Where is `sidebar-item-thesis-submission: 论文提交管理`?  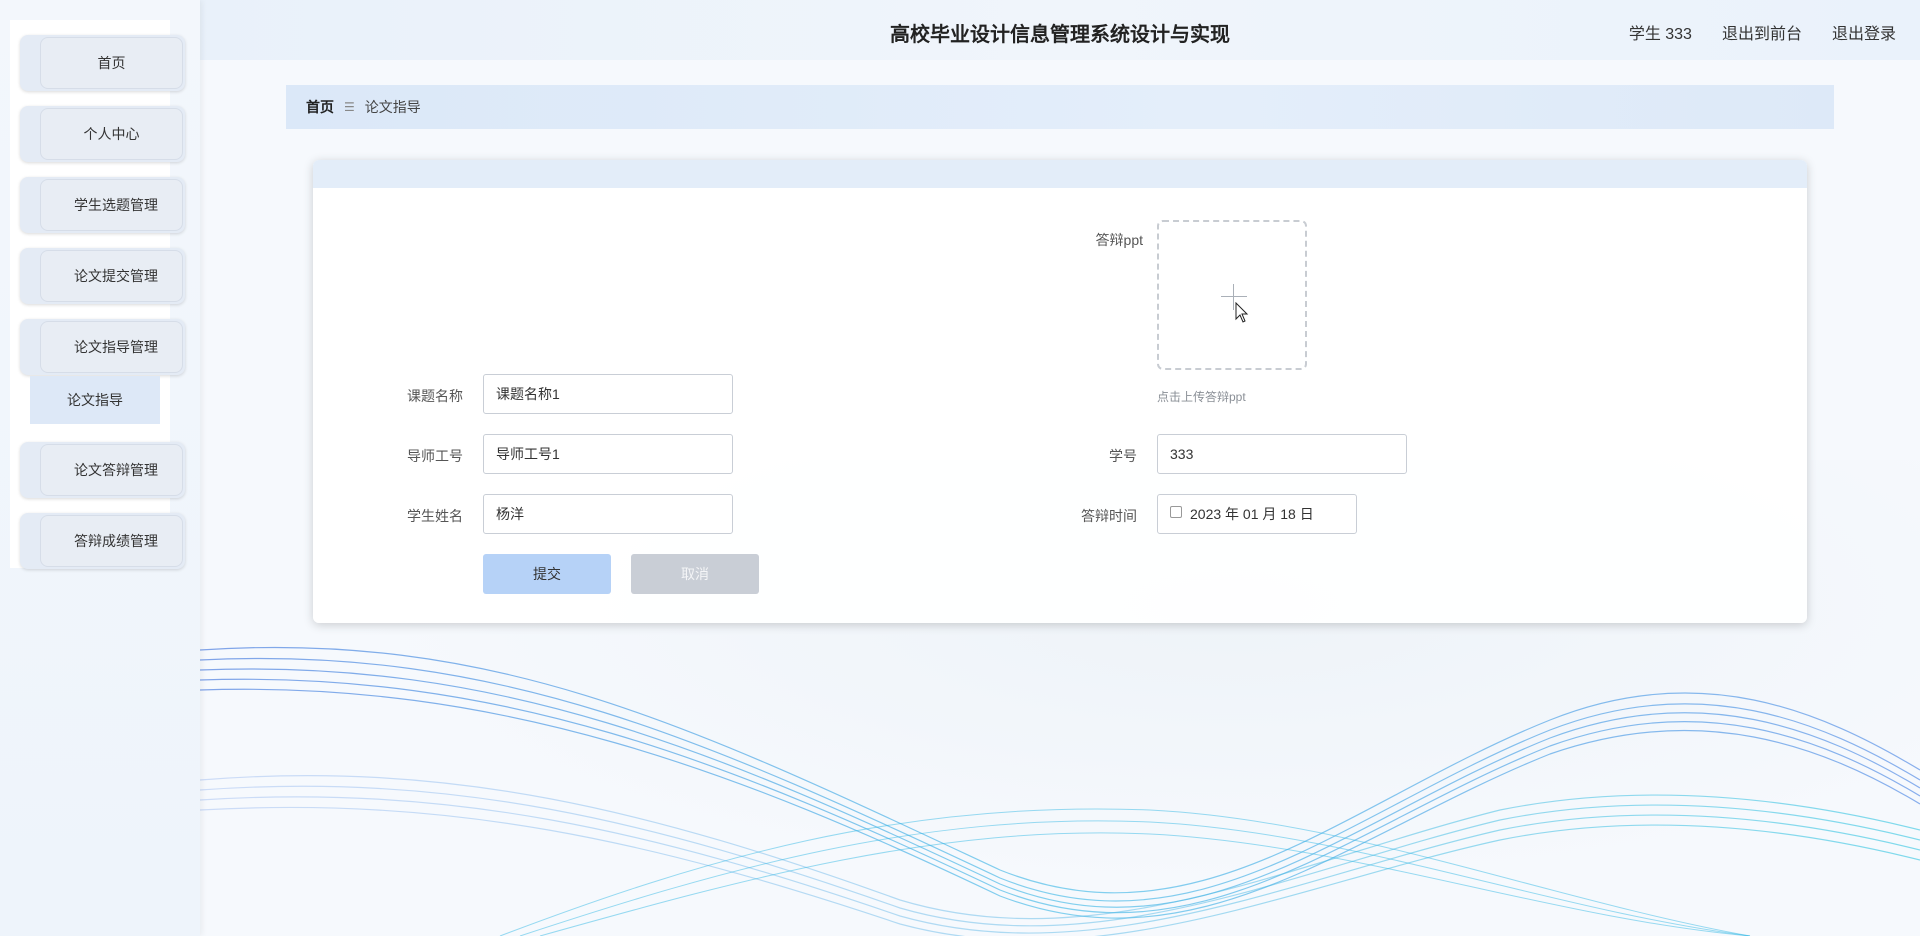 sidebar-item-thesis-submission: 论文提交管理 is located at coordinates (102, 276).